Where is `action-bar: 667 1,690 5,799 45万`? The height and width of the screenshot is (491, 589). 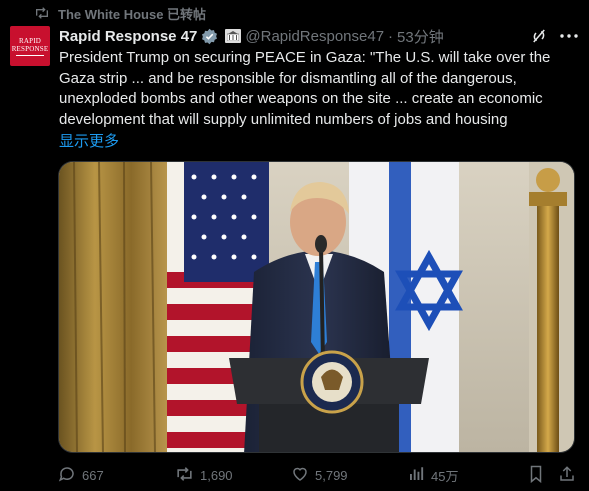 action-bar: 667 1,690 5,799 45万 is located at coordinates (319, 475).